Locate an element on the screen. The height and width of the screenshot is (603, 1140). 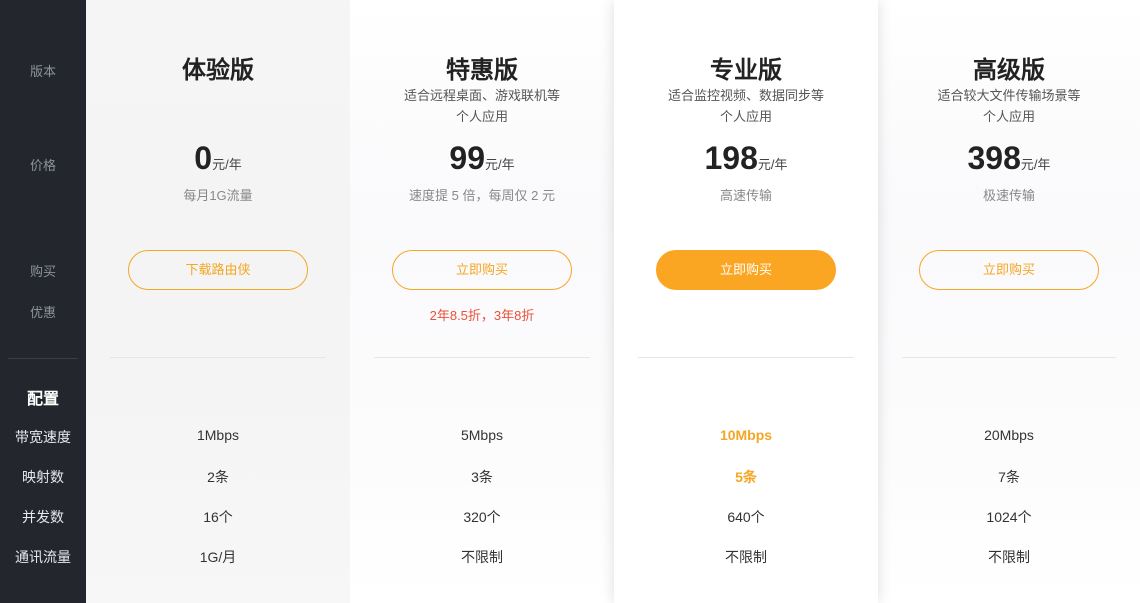
plan-description-line: 适合较大文件传输场景等 is located at coordinates (1009, 95).